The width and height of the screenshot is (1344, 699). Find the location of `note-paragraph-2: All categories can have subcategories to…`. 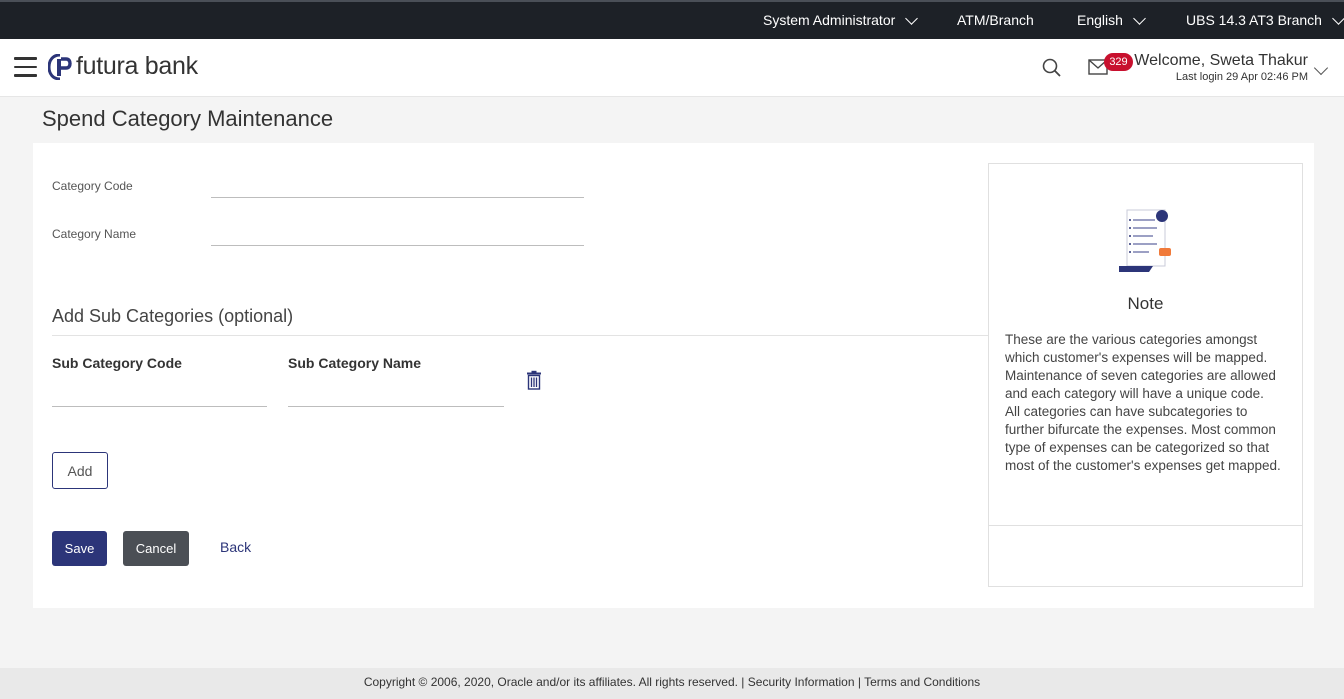

note-paragraph-2: All categories can have subcategories to… is located at coordinates (1143, 438).